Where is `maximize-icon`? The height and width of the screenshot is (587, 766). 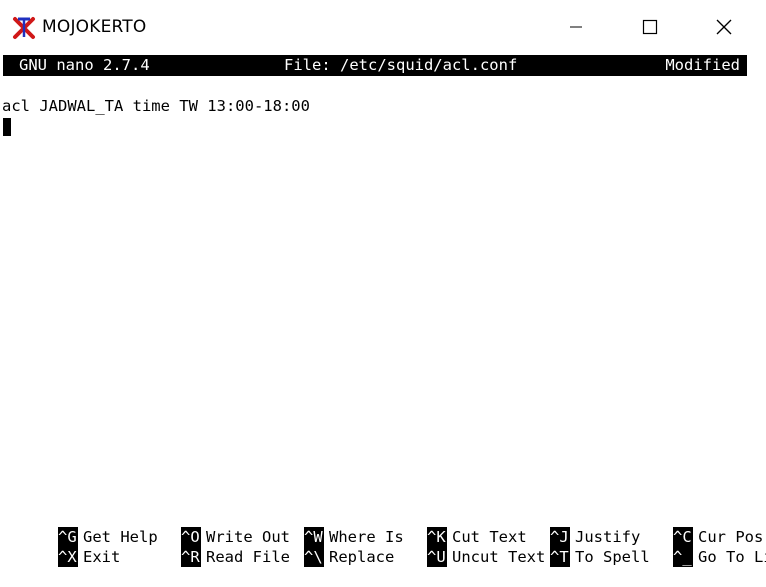
maximize-icon is located at coordinates (650, 27).